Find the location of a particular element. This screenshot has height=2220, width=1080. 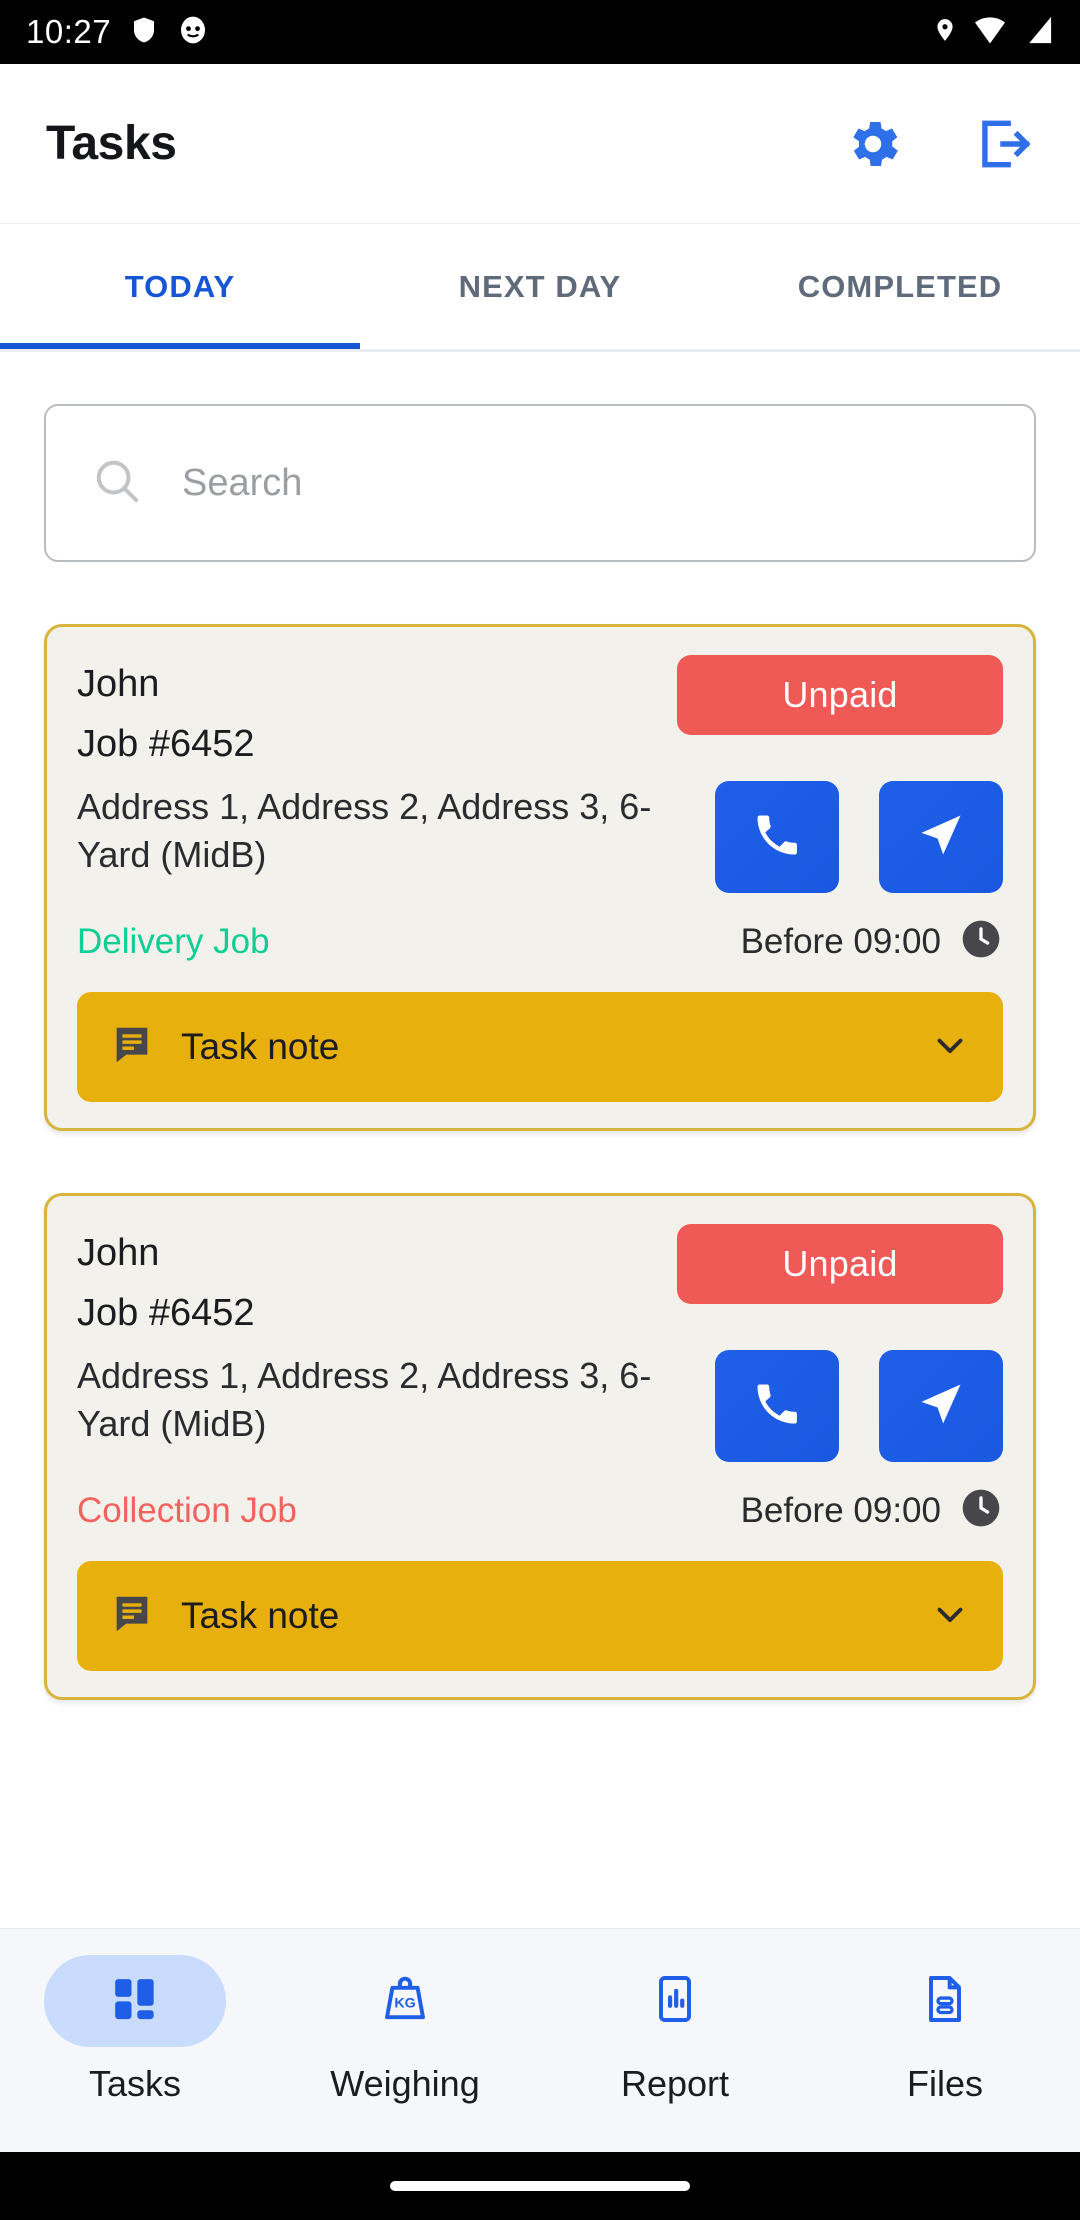

kg-weight-icon: KG is located at coordinates (405, 2001).